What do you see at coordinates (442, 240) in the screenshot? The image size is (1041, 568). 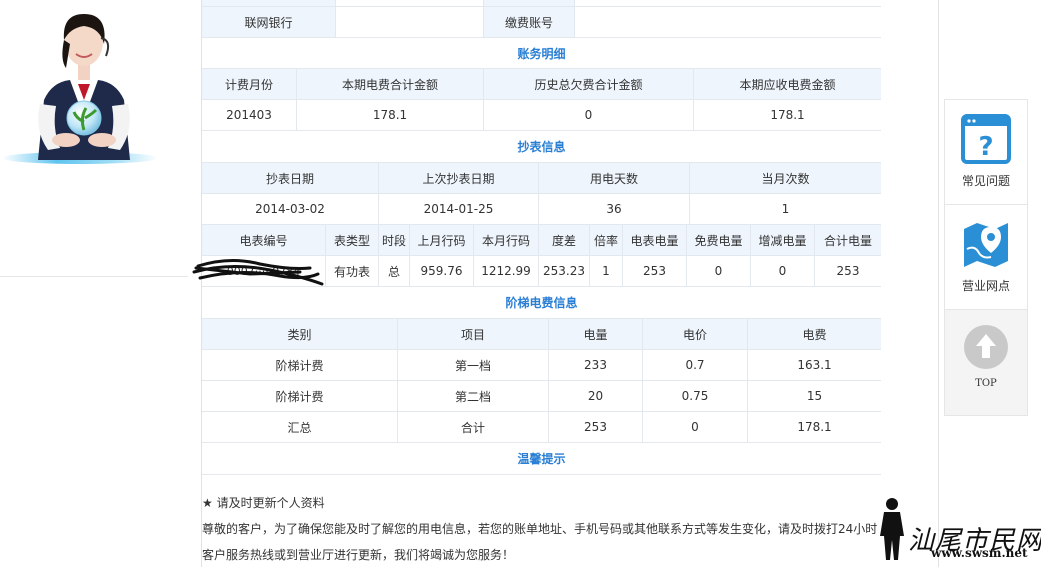 I see `meter-header-prev-reading: 上月行码` at bounding box center [442, 240].